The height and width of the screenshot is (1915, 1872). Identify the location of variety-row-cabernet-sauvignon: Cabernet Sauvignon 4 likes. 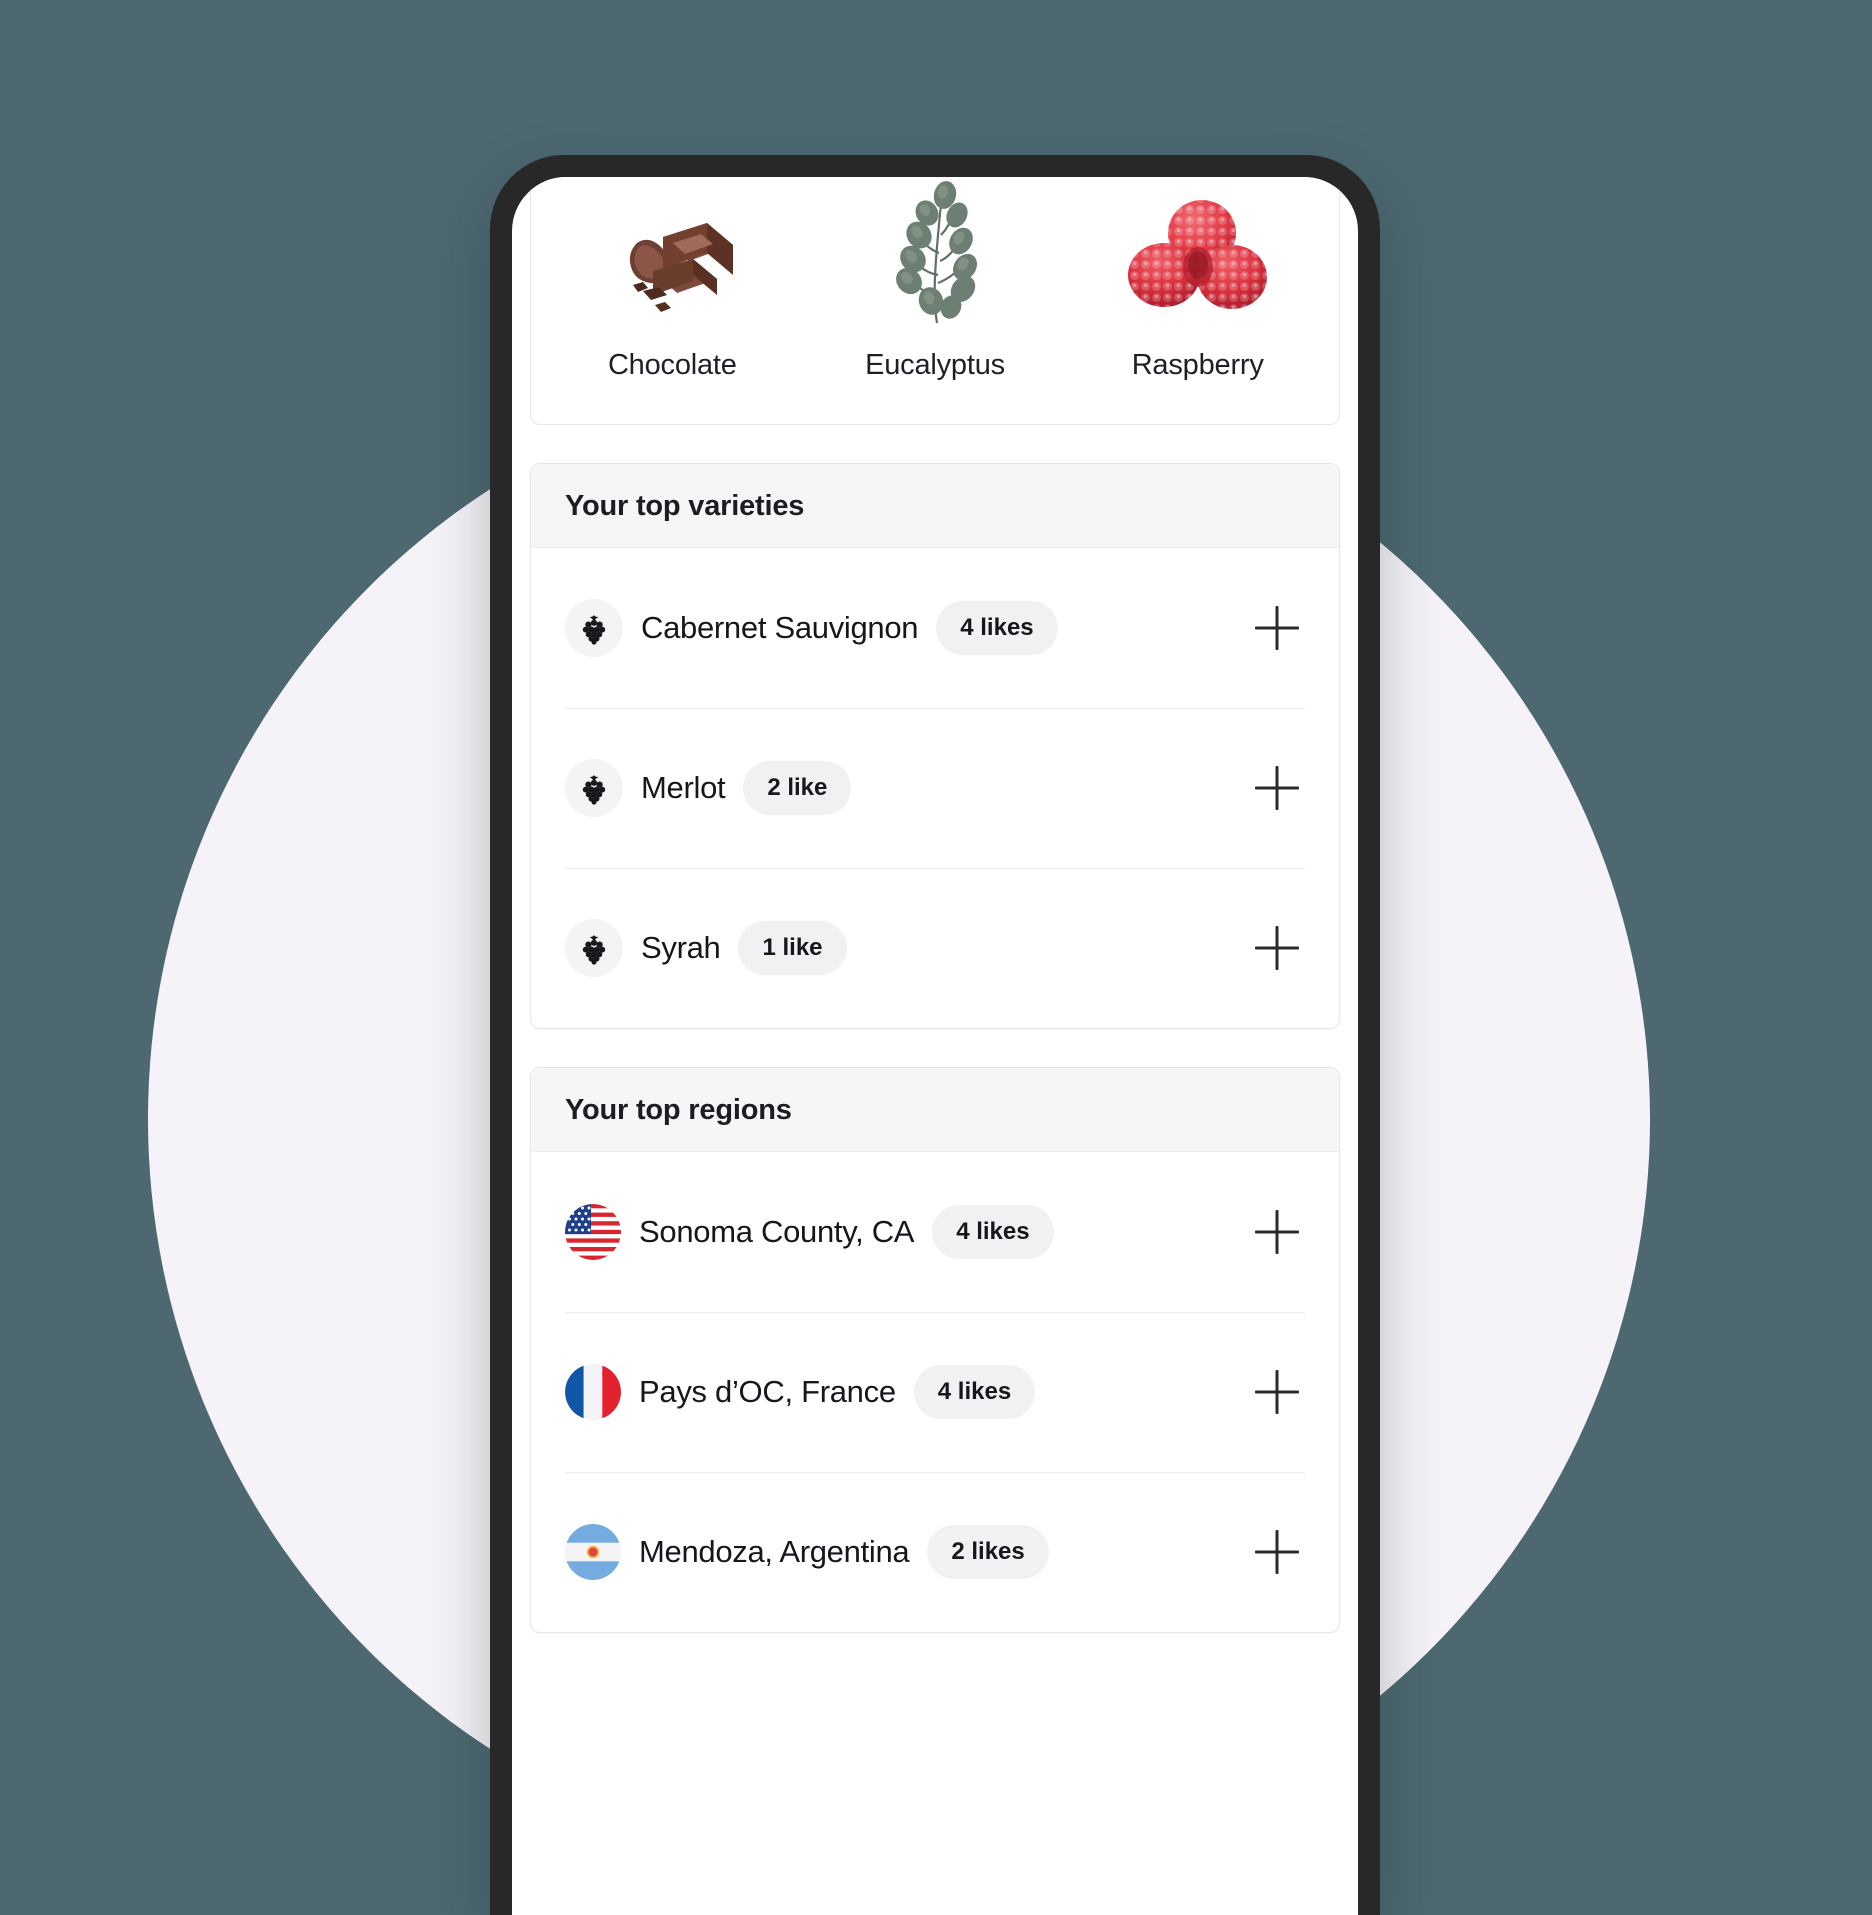
(935, 628).